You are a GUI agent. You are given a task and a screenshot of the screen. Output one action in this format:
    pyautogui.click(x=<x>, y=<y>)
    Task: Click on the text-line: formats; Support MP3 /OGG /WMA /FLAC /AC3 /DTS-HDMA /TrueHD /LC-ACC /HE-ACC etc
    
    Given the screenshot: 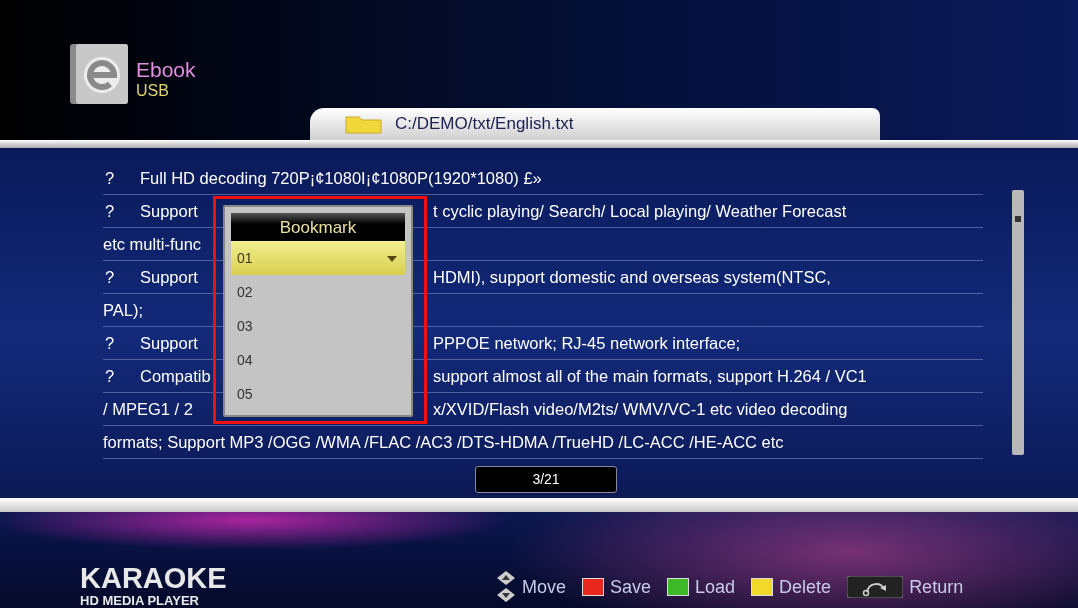 What is the action you would take?
    pyautogui.click(x=443, y=442)
    